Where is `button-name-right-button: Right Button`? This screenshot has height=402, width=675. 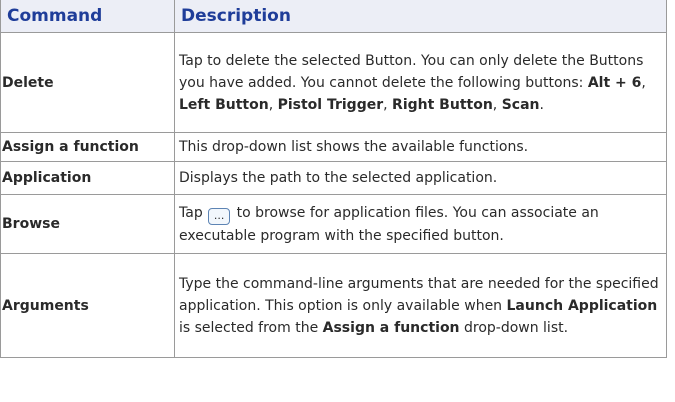
button-name-right-button: Right Button is located at coordinates (442, 104).